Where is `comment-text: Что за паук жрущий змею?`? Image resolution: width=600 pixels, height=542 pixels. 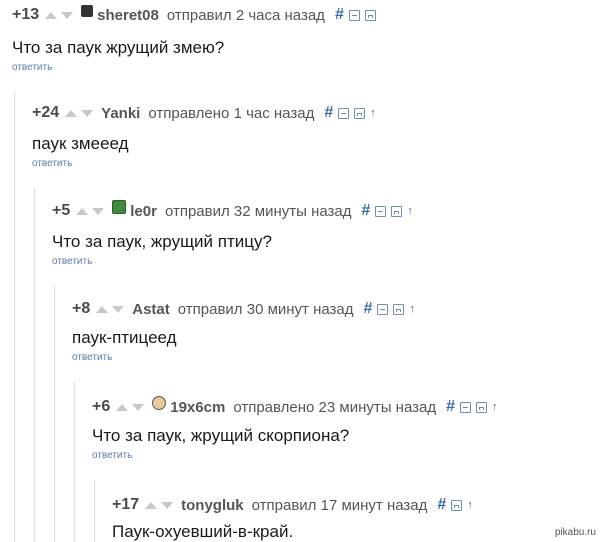
comment-text: Что за паук жрущий змею? is located at coordinates (118, 47).